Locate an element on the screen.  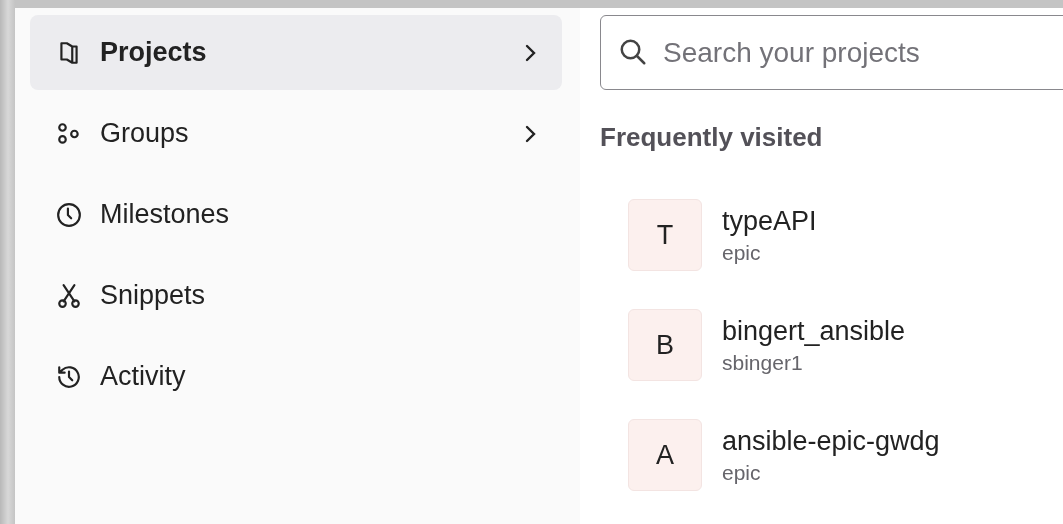
nav-item: Snippets is located at coordinates (296, 295).